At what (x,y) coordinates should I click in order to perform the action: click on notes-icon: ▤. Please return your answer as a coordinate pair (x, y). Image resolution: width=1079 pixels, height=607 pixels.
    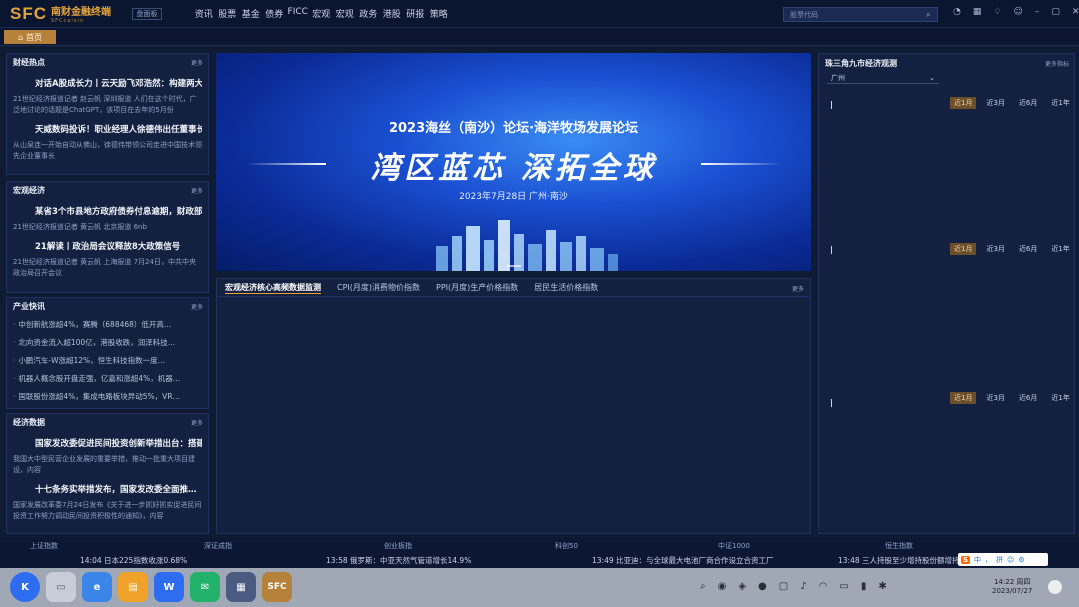
    Looking at the image, I should click on (133, 587).